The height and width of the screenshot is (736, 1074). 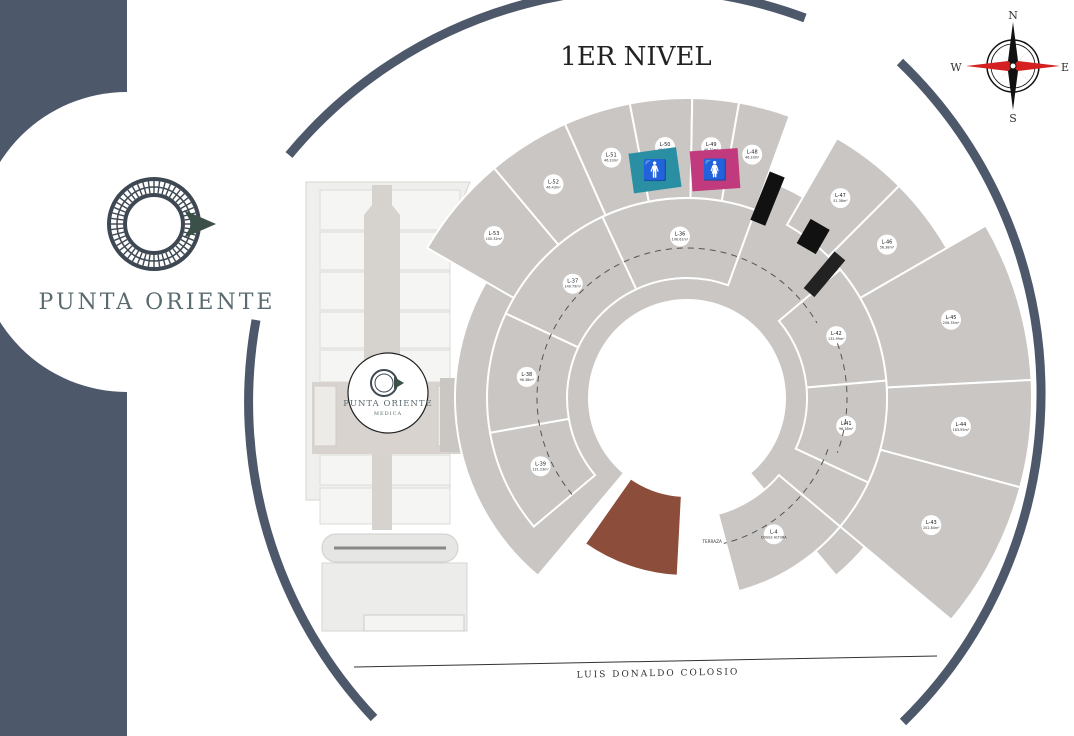 What do you see at coordinates (836, 339) in the screenshot?
I see `unit-area: 132.99m²` at bounding box center [836, 339].